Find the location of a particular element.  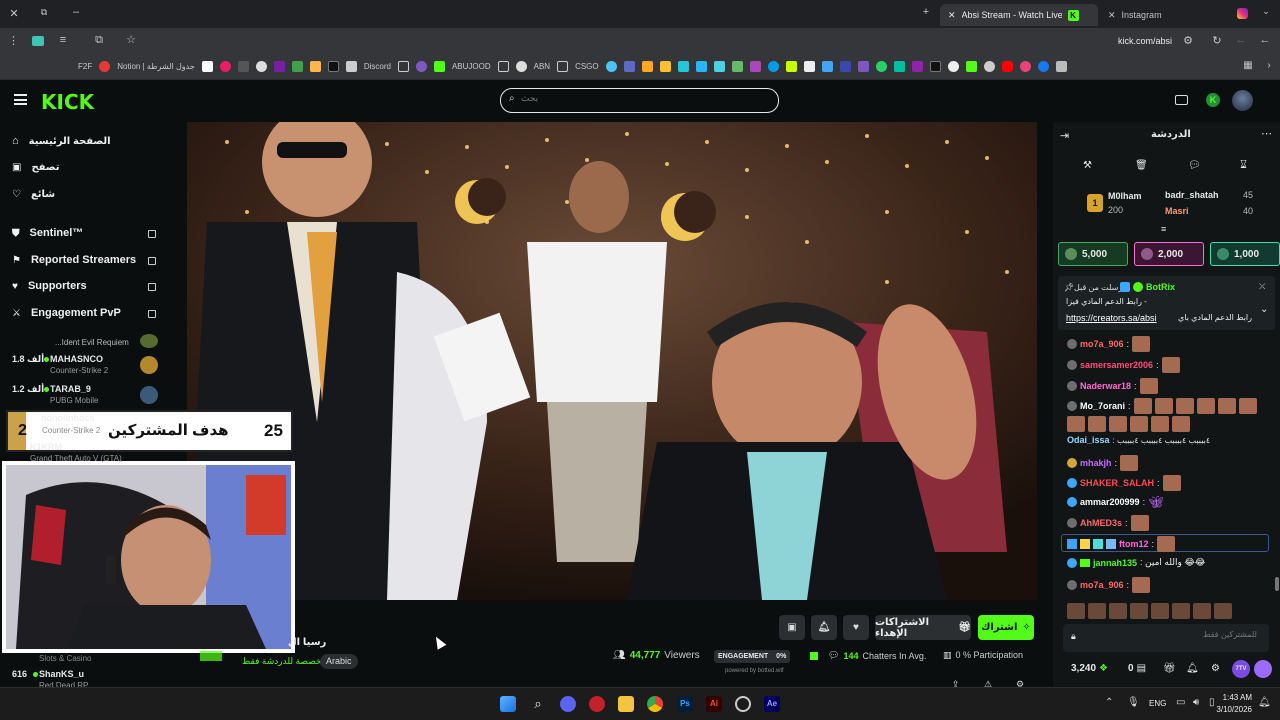

kick-logo: KICK is located at coordinates (67, 102).